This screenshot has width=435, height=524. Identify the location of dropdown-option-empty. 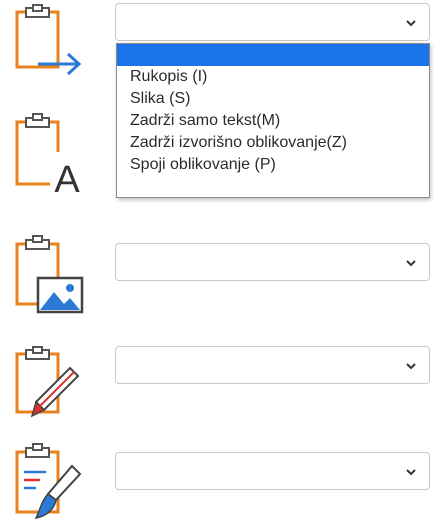
(273, 55).